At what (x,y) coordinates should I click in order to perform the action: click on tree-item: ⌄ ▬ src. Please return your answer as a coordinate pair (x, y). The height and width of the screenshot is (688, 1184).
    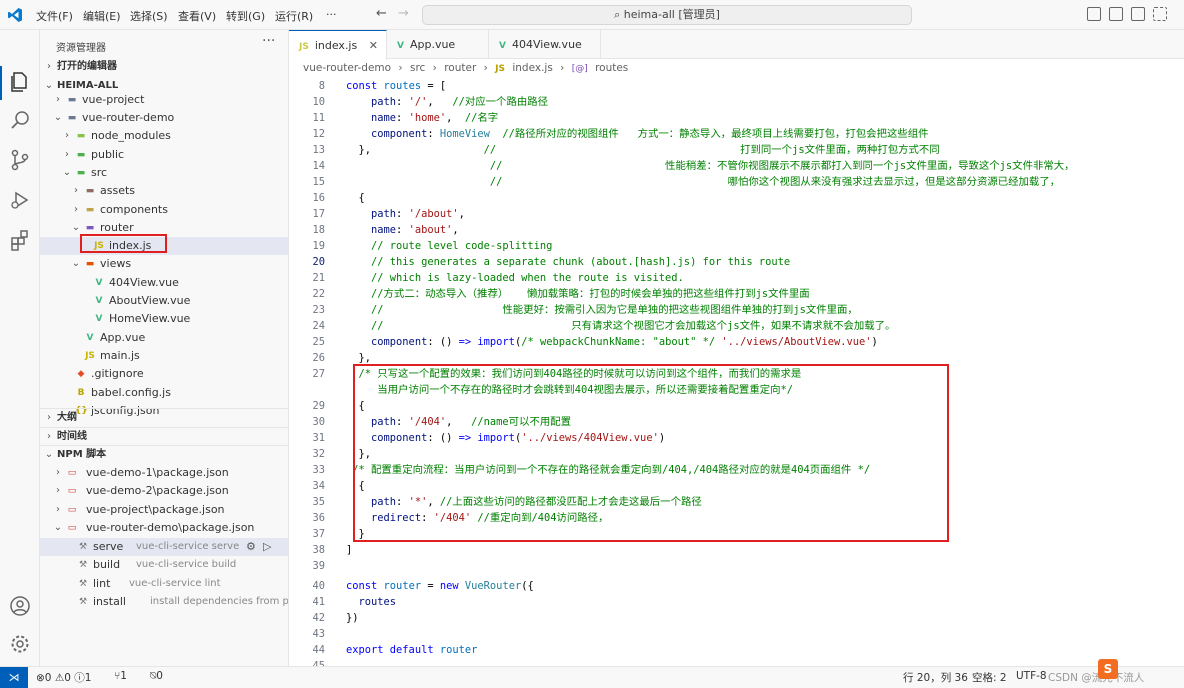
    Looking at the image, I should click on (164, 173).